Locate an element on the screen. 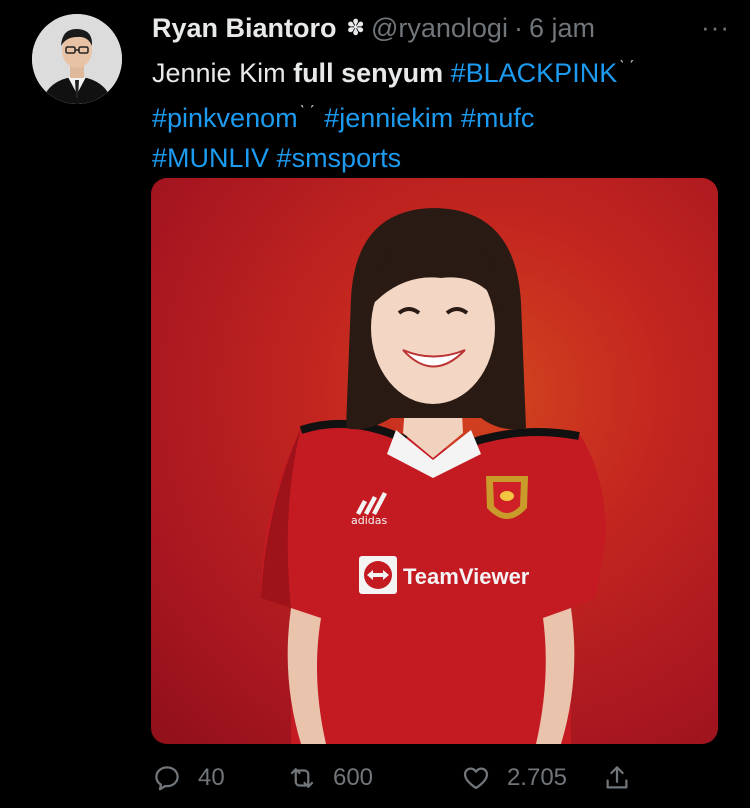 The width and height of the screenshot is (750, 808). share-icon is located at coordinates (617, 777).